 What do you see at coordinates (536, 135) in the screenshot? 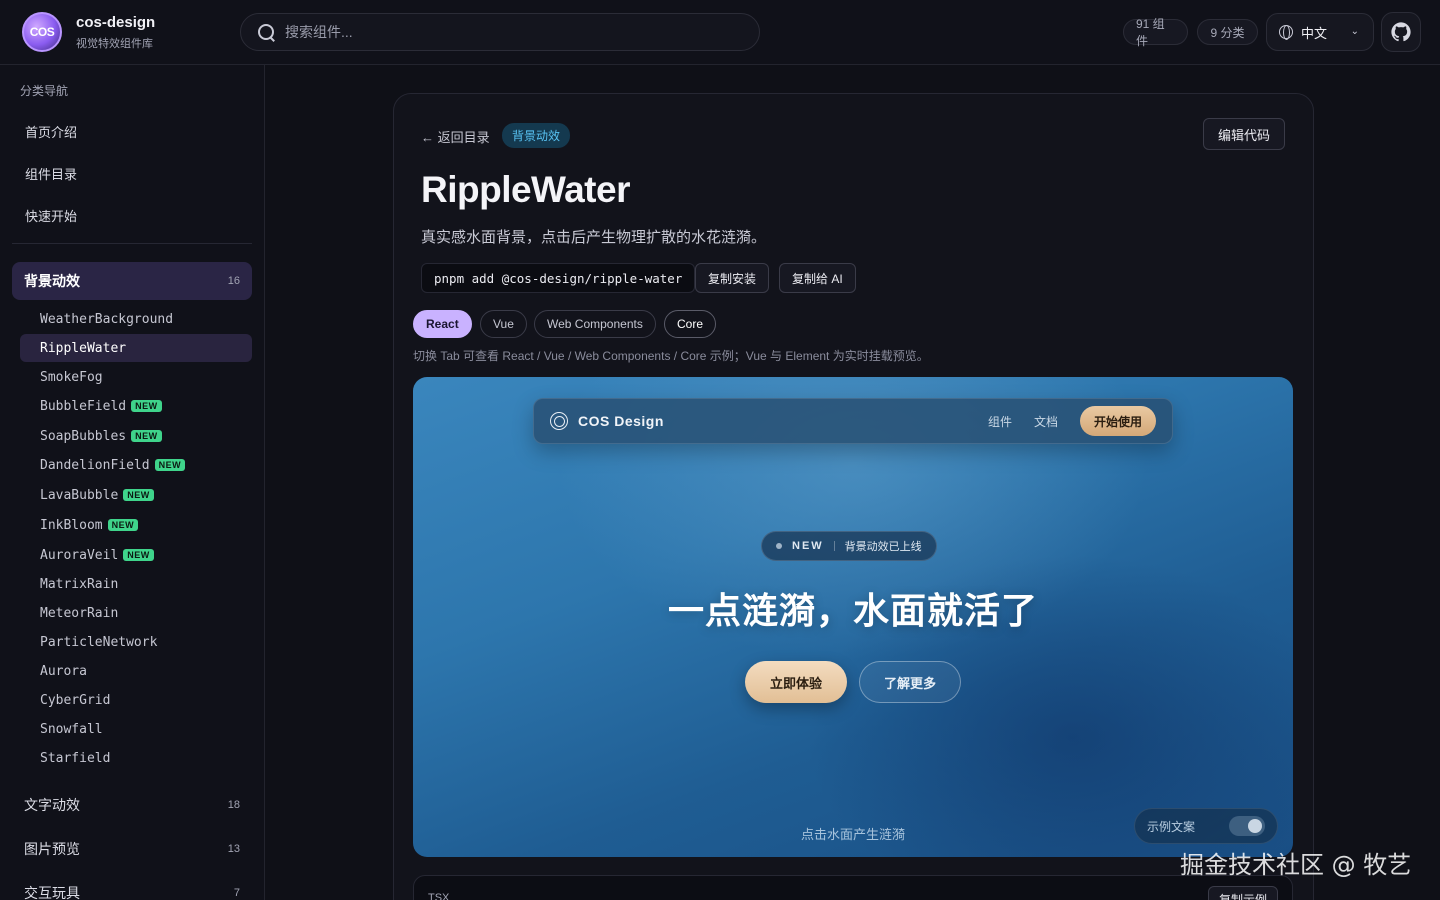
I see `category-tag: 背景动效` at bounding box center [536, 135].